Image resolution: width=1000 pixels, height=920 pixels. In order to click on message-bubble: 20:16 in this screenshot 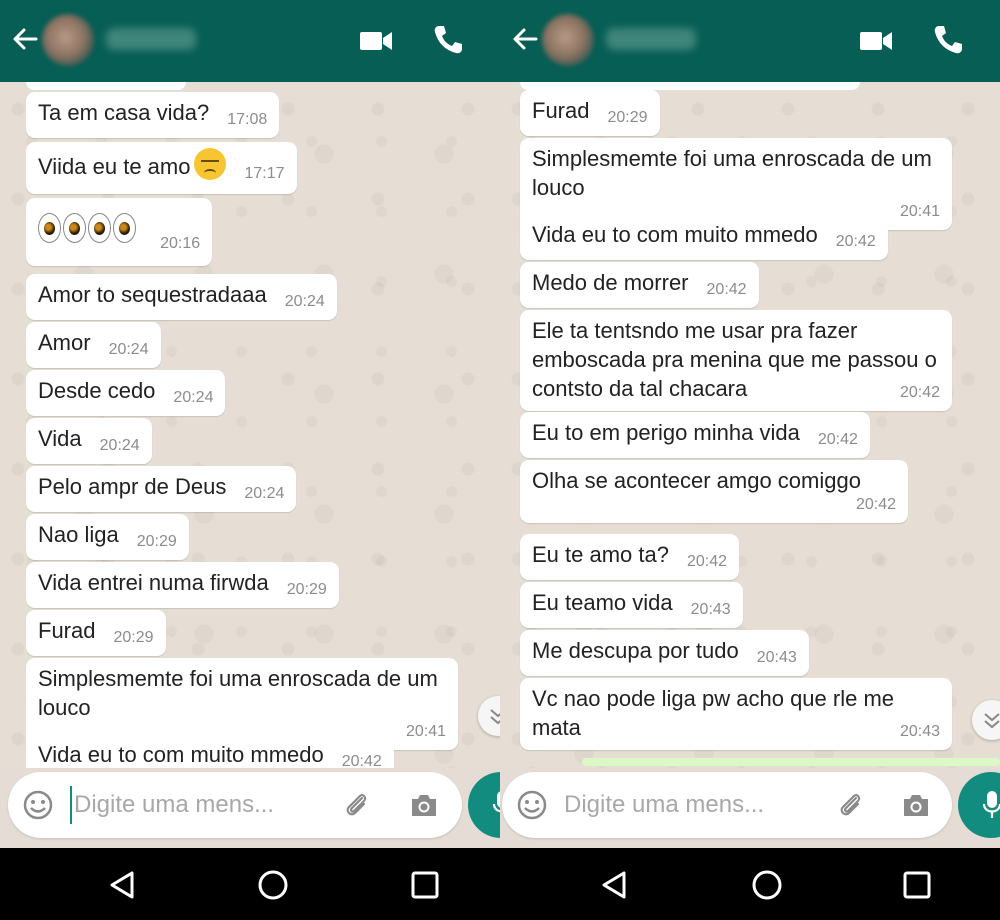, I will do `click(119, 232)`.